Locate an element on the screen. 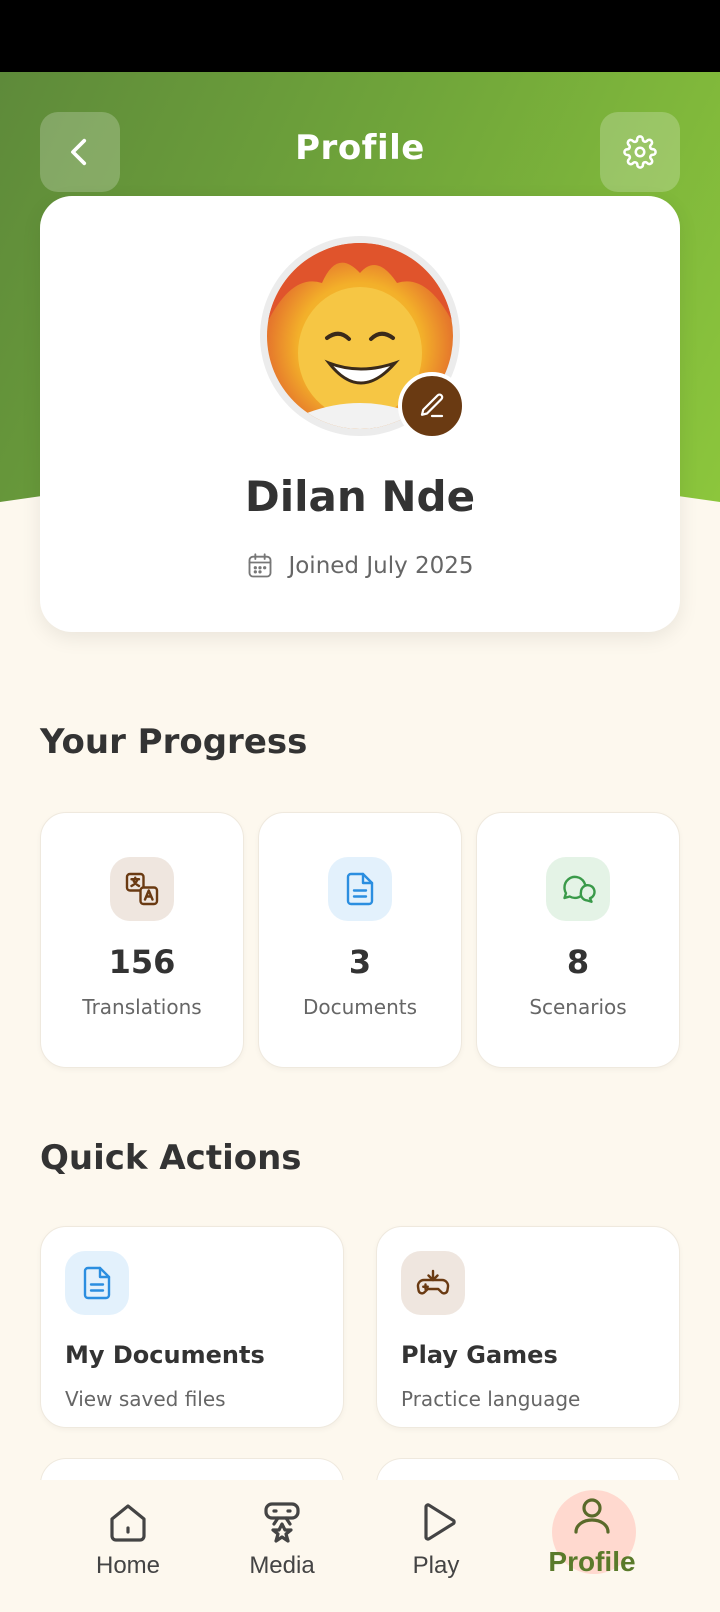 This screenshot has width=720, height=1612. nav-item-home: Home is located at coordinates (128, 1545).